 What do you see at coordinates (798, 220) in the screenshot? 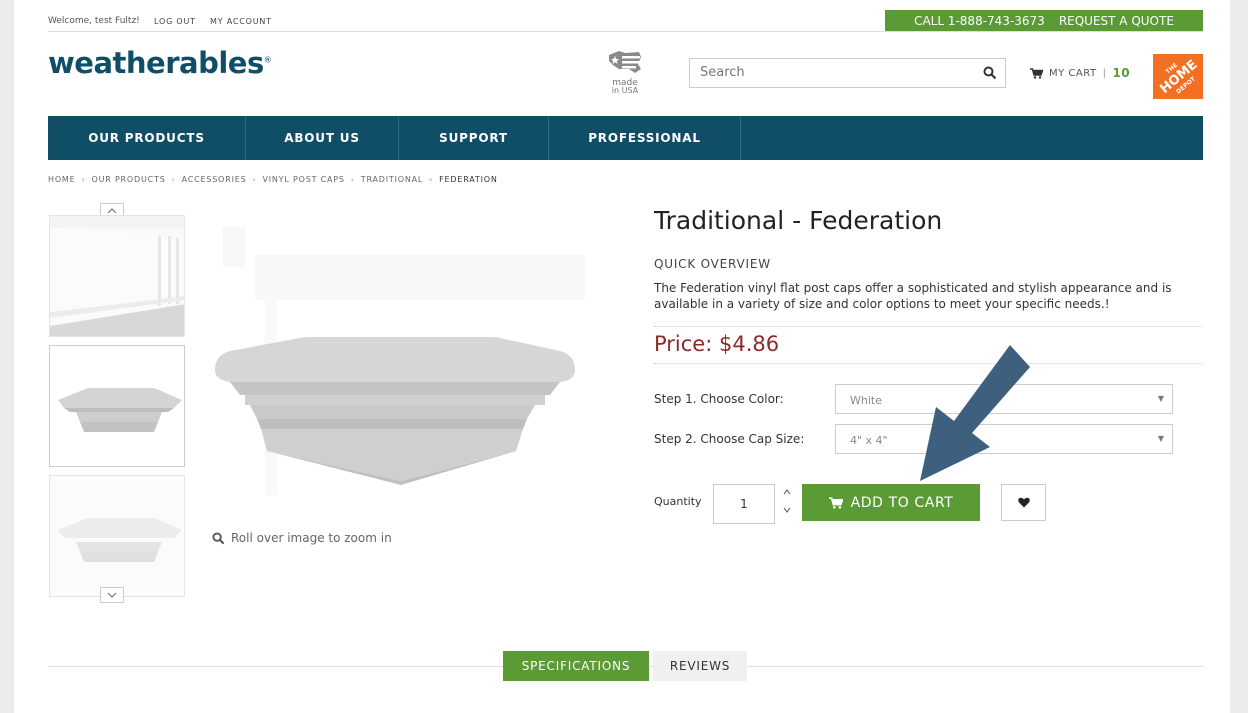
I see `product-title: Traditional - Federation` at bounding box center [798, 220].